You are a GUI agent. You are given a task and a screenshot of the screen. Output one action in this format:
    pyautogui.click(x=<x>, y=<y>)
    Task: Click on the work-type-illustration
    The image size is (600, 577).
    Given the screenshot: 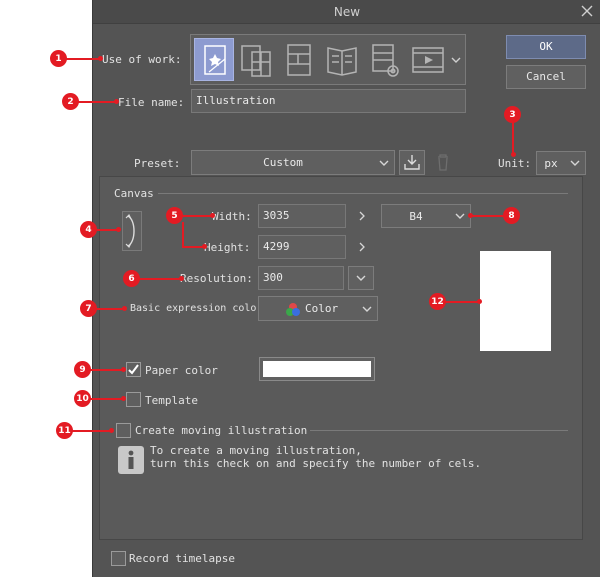 What is the action you would take?
    pyautogui.click(x=214, y=59)
    